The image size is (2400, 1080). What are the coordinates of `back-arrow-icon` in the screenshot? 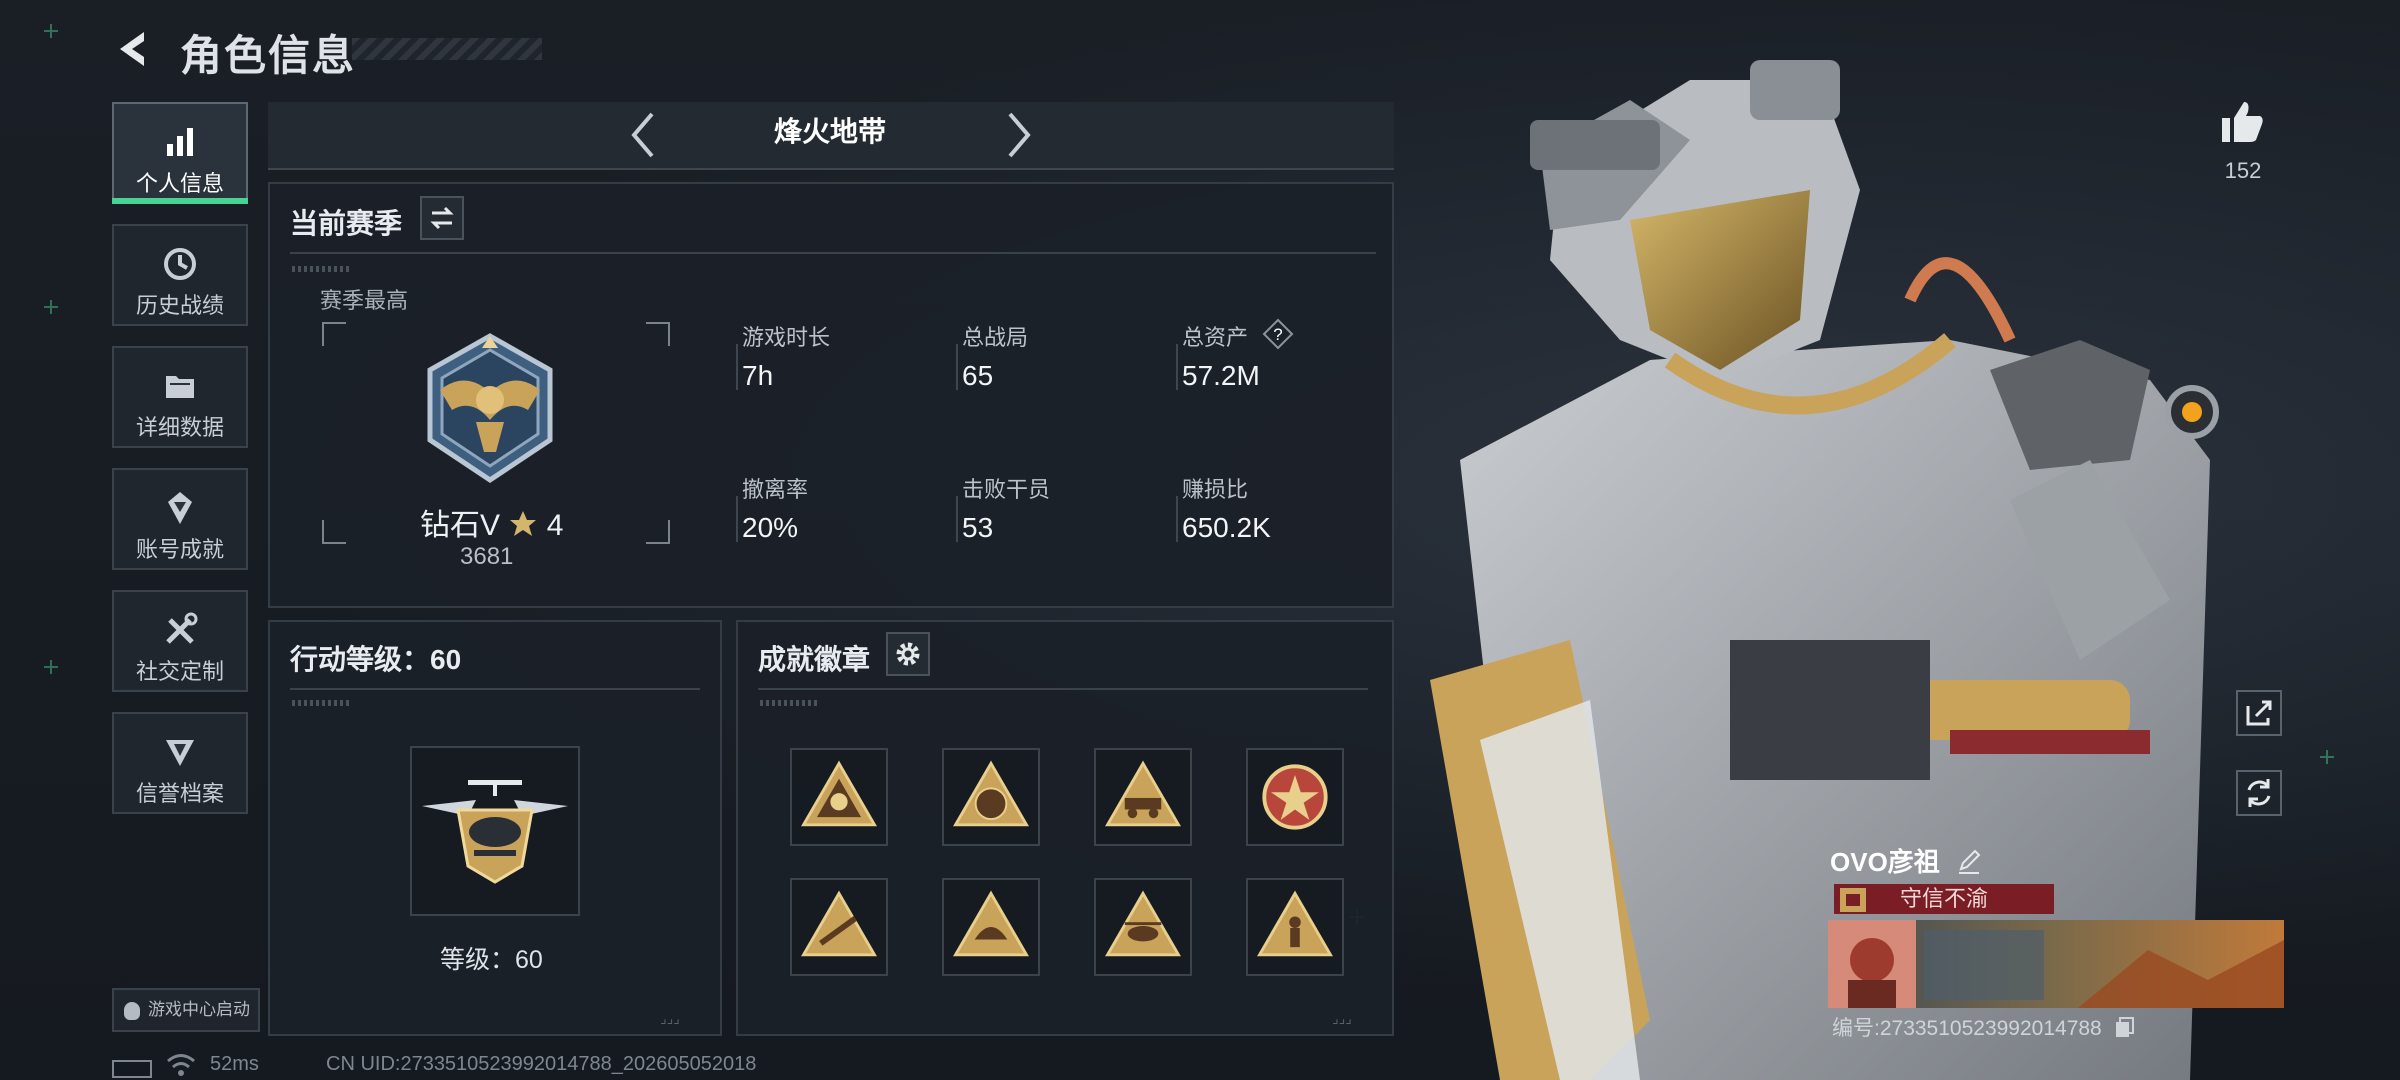 It's located at (133, 49).